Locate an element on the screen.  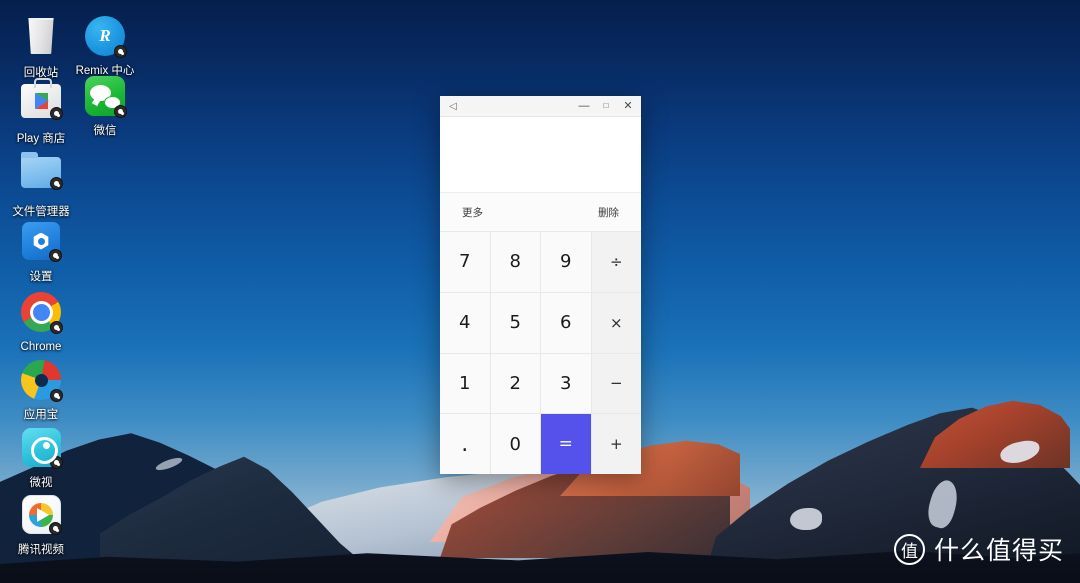
desktop-icon-file-manager: 文件管理器 is located at coordinates (41, 184).